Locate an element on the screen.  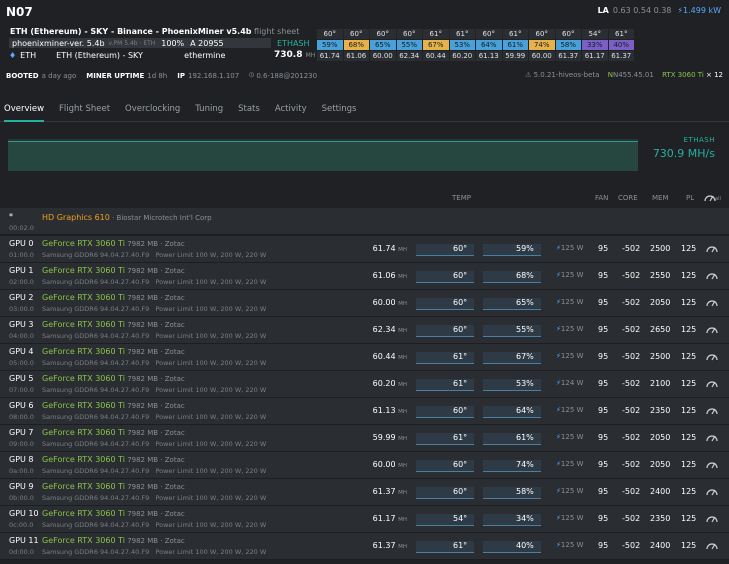
col-temp: TEMP is located at coordinates (461, 198).